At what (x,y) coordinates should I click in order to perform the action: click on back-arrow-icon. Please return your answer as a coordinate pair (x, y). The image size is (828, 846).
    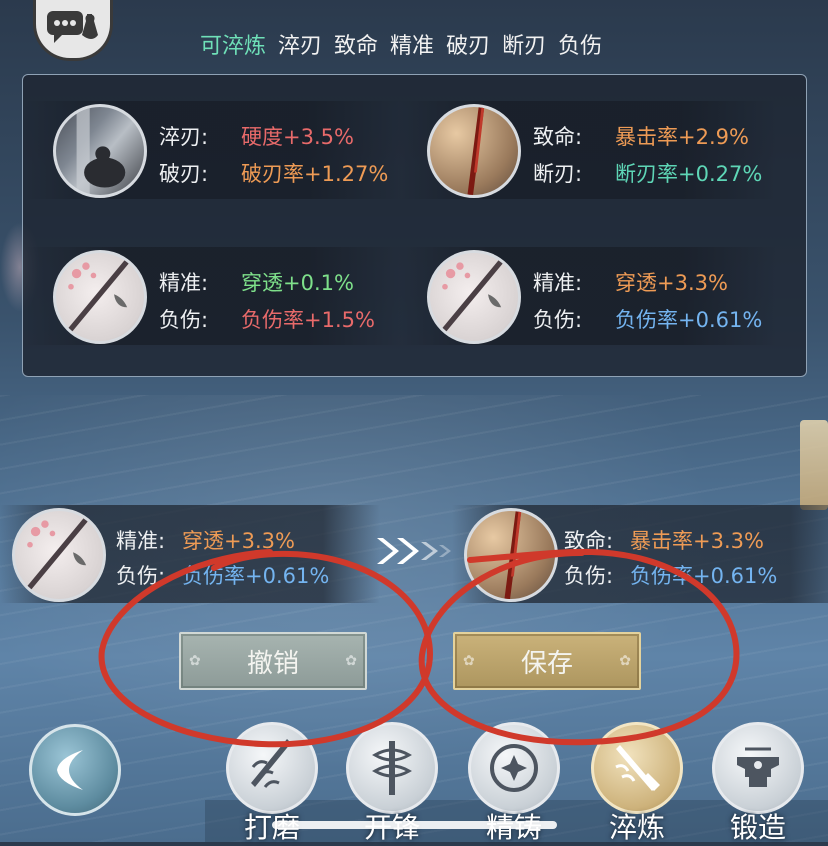
    Looking at the image, I should click on (70, 770).